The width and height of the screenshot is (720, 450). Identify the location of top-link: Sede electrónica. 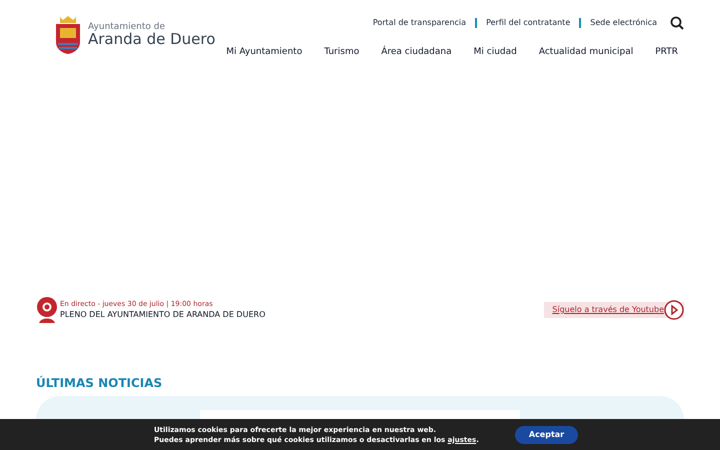
(623, 23).